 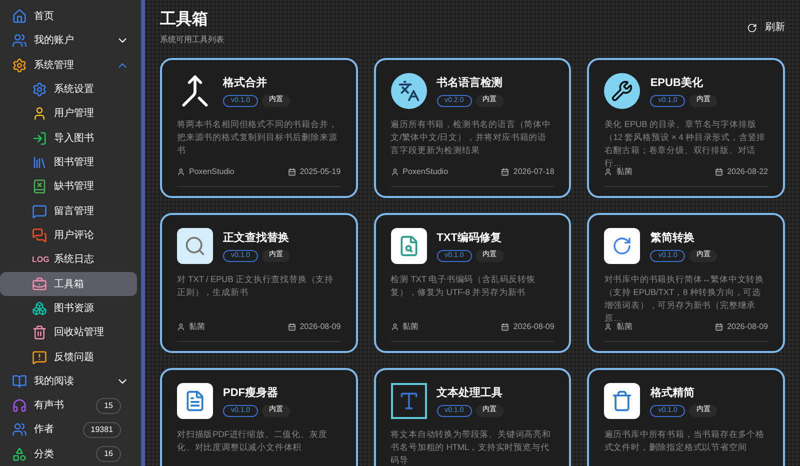 I want to click on tool-description: 将文本自动转换为带段落、关键词高亮和书名号加粗的 HTML，支持实时预览与代码导, so click(x=471, y=447).